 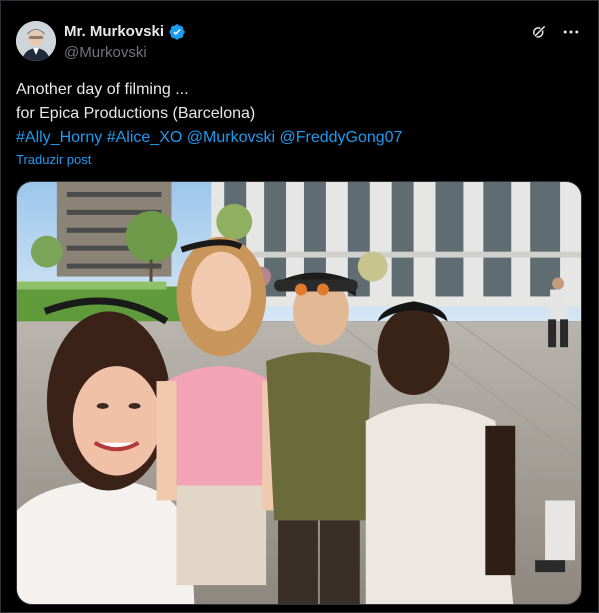 I want to click on author-block: Mr. Murkovski @Murkovski, so click(x=125, y=42).